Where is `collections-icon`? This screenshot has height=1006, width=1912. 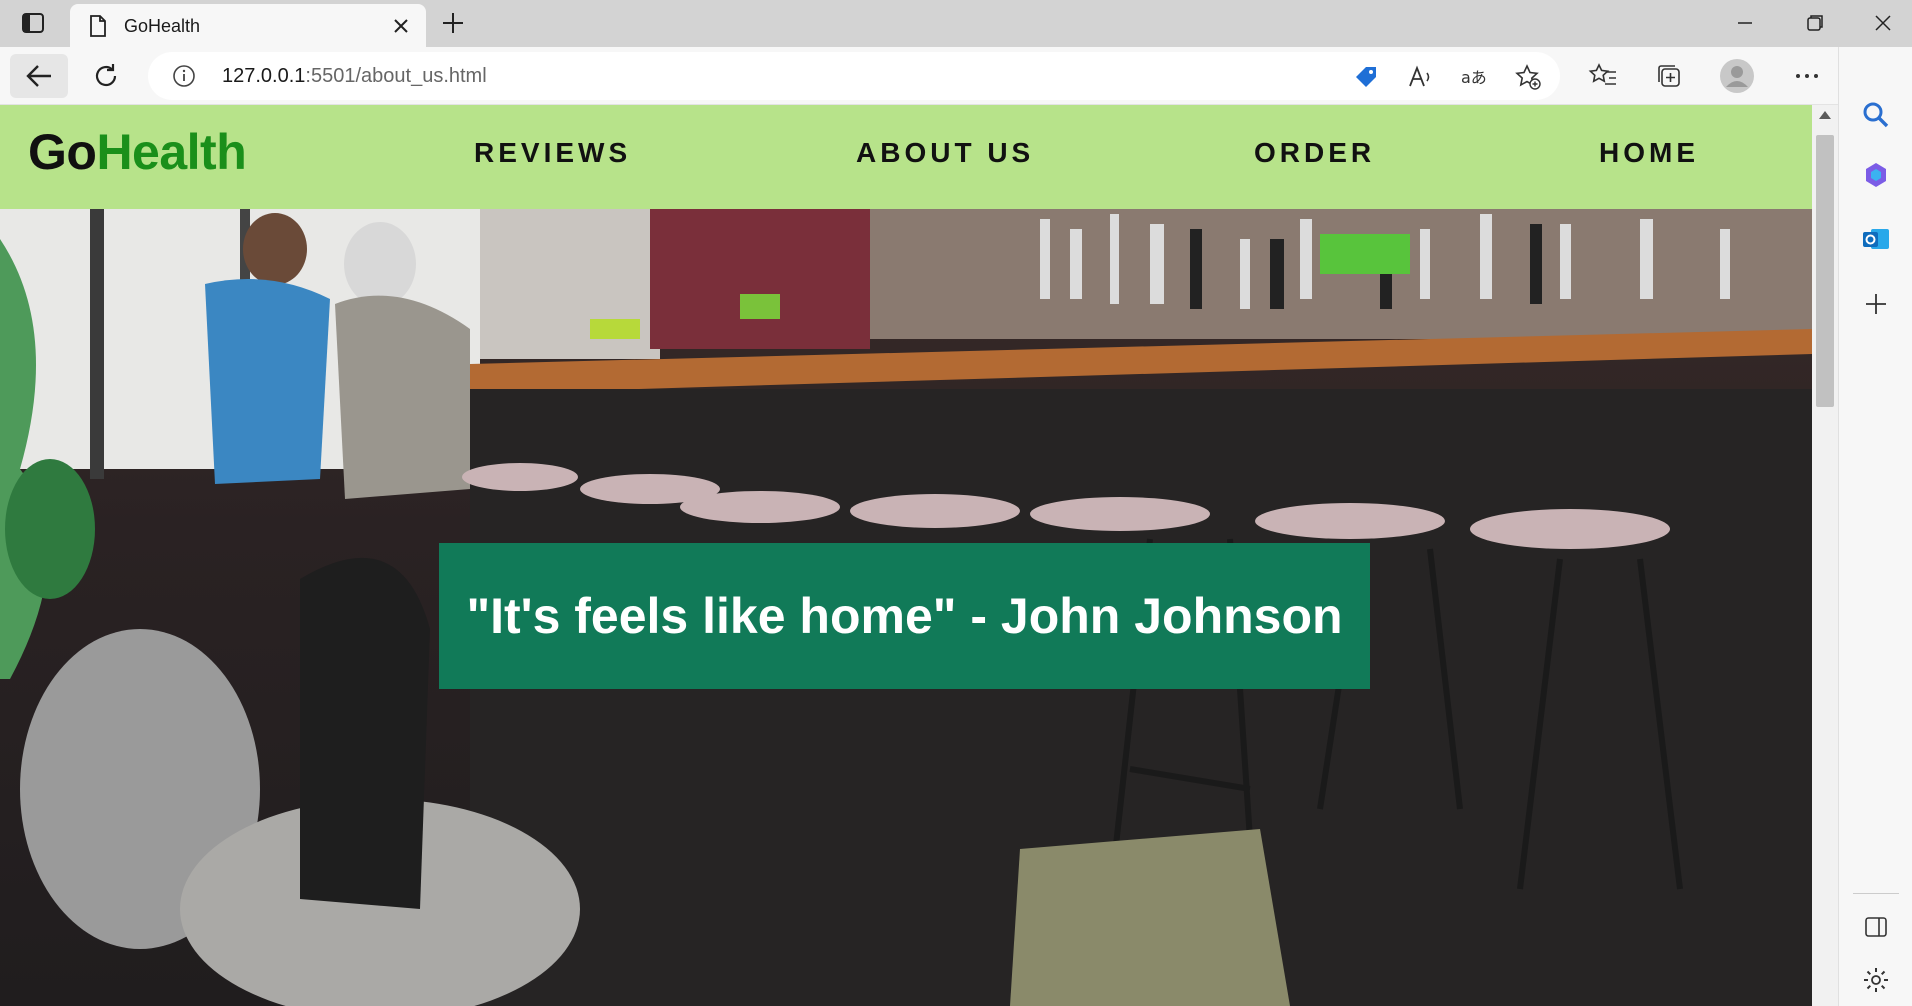
collections-icon is located at coordinates (1669, 76).